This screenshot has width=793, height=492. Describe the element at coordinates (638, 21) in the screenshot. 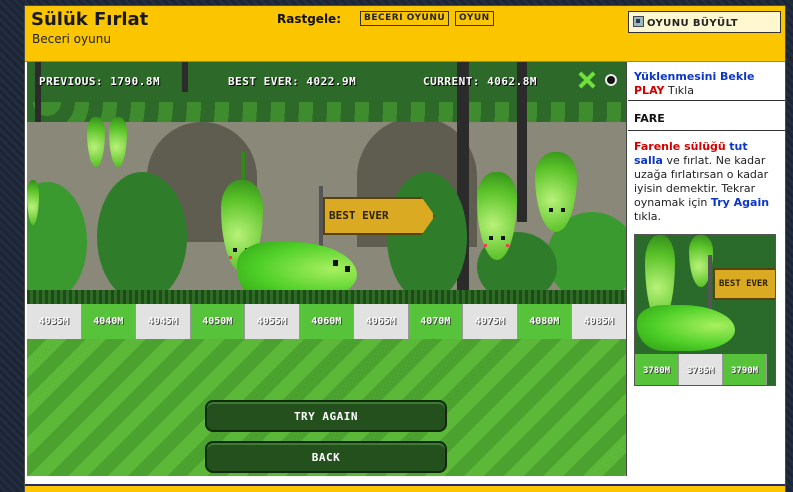

I see `enlarge-icon` at that location.